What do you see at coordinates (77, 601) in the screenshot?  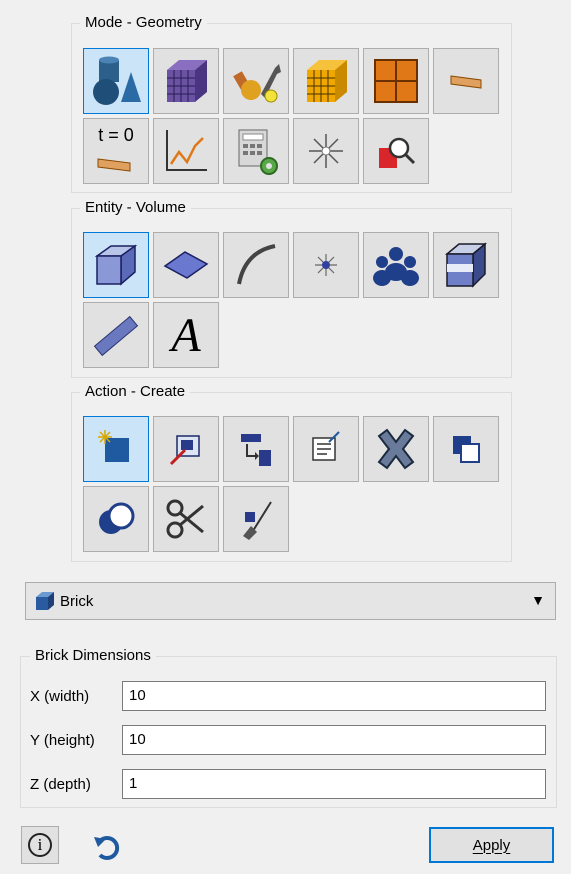 I see `shape-select-value: Brick` at bounding box center [77, 601].